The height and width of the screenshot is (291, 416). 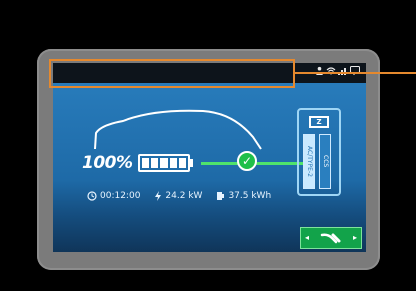 I want to click on chevron-left-icon: ◂, so click(x=307, y=237).